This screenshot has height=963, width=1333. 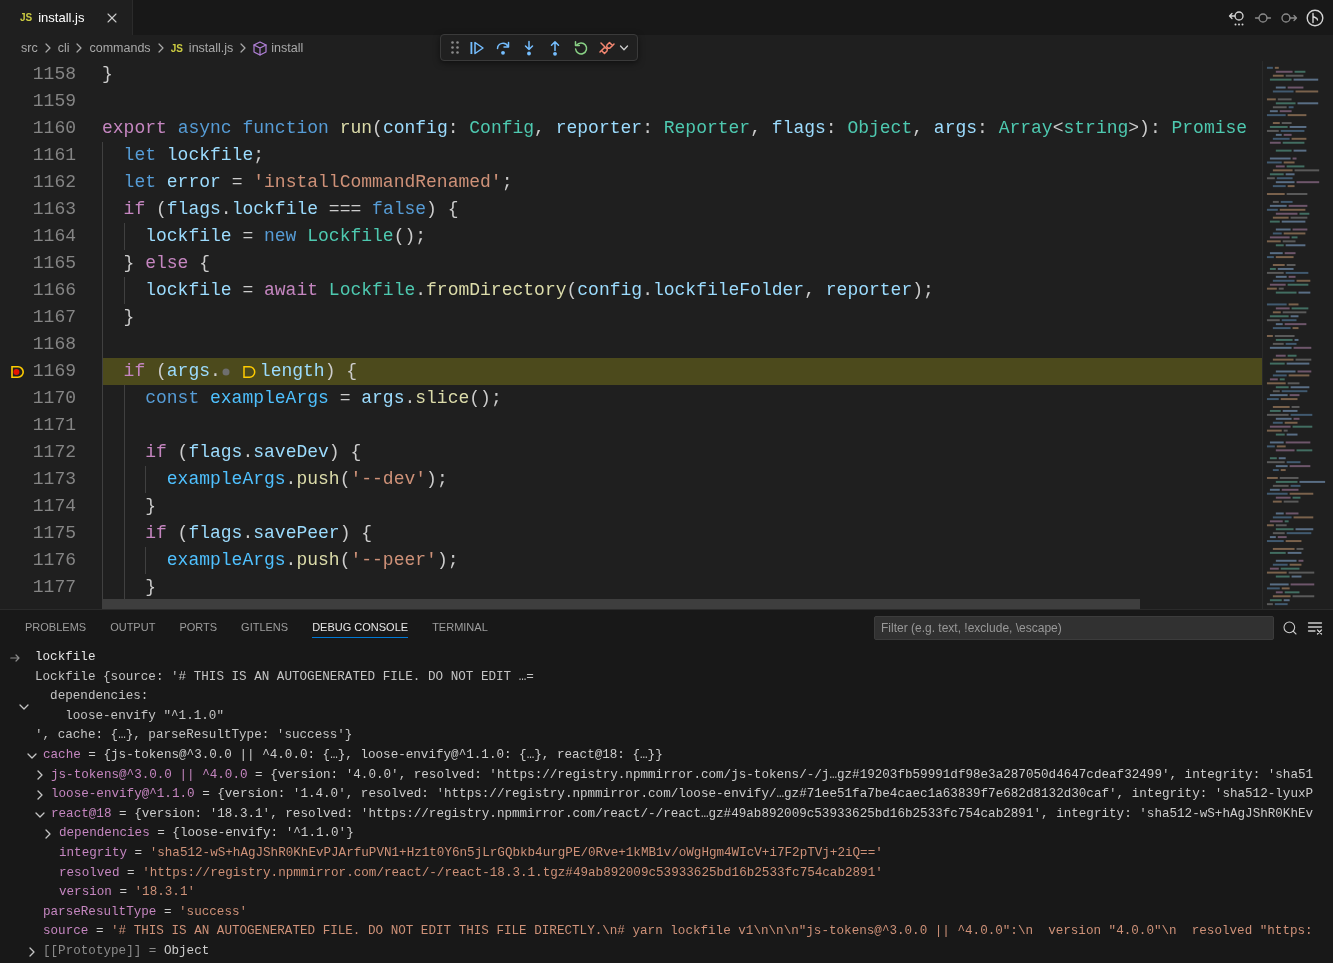 What do you see at coordinates (471, 853) in the screenshot?
I see `variable-entry: integrity = 'sha512-wS+hAgJShR0KhEvPJArfuPVN1+Hz1t0Y6n5jLrGQbkb4urgPE/0Rve+1kMB1v/oWgHgm4WIcV+i7F2pTVj+2iQ=='` at bounding box center [471, 853].